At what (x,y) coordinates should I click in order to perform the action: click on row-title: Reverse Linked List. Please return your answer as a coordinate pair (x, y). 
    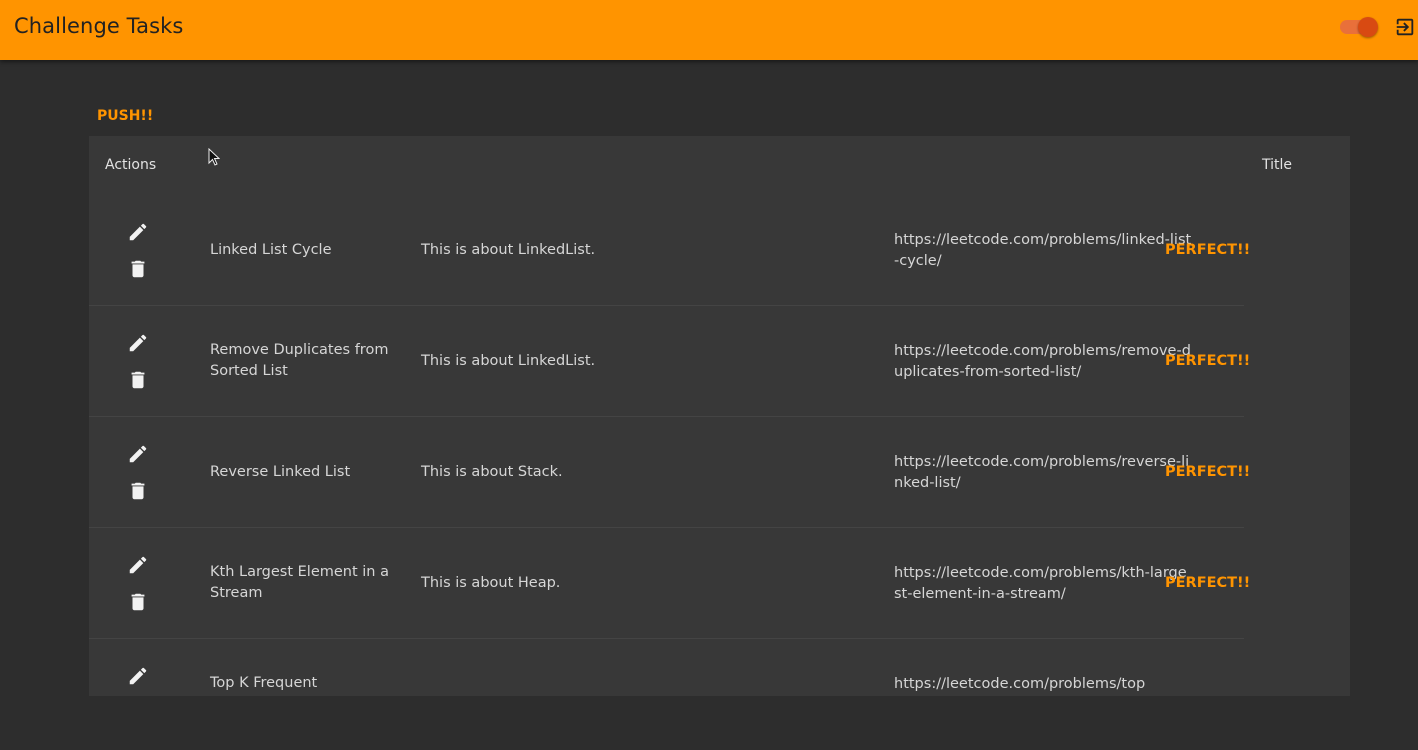
    Looking at the image, I should click on (280, 472).